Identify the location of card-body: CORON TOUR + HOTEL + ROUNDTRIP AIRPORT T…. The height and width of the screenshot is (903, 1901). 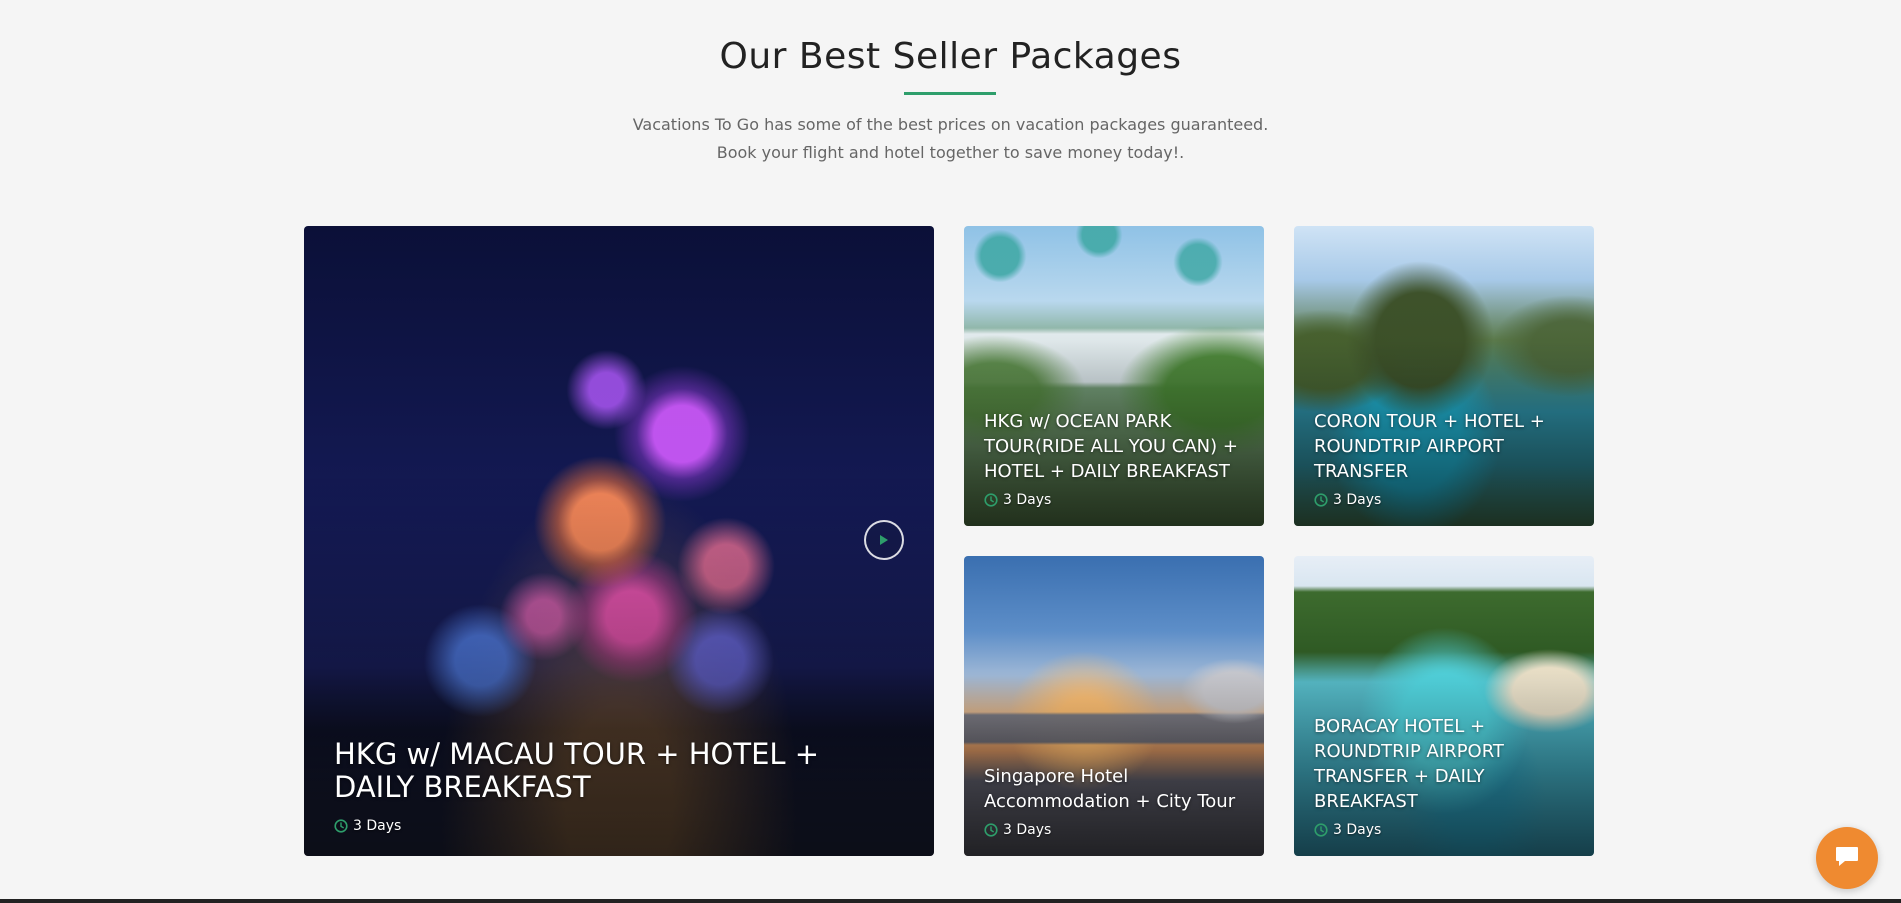
(1444, 458).